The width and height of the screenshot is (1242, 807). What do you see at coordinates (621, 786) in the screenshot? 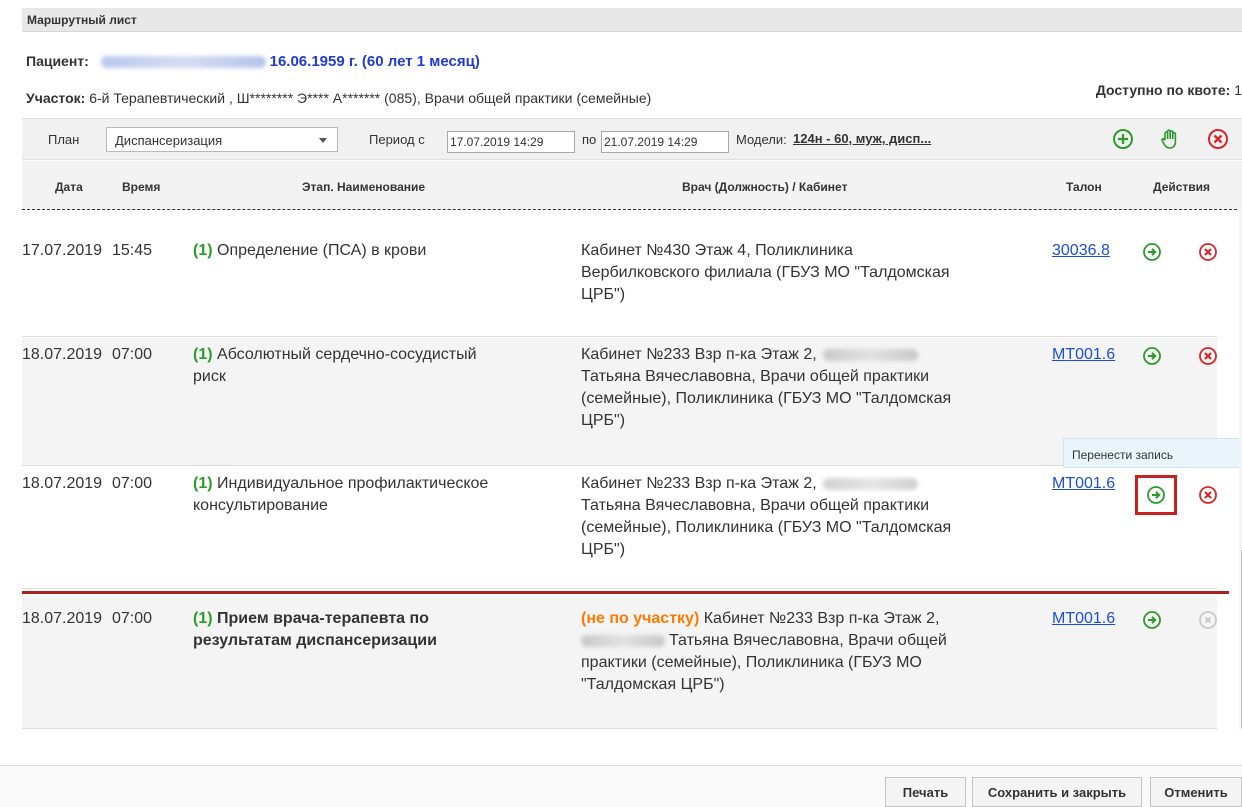
I see `dialog-footer: Печать Сохранить и закрыть Отменить` at bounding box center [621, 786].